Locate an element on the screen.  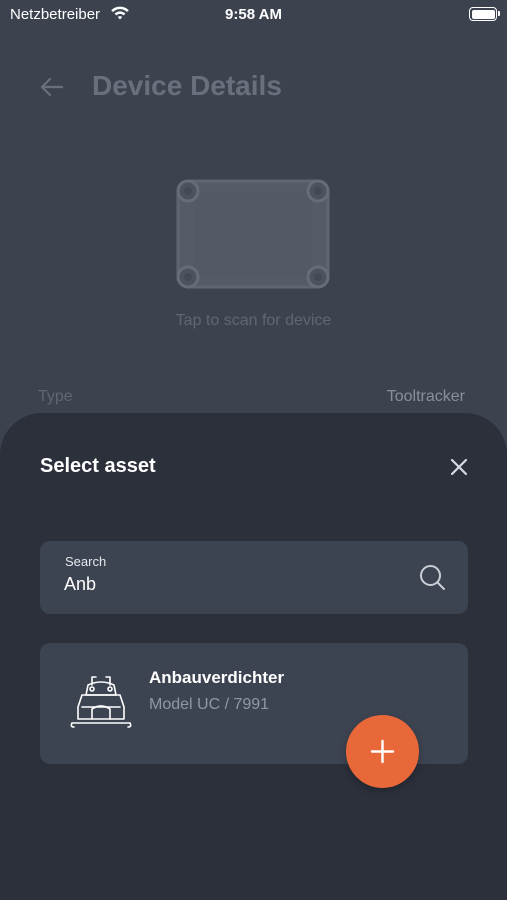
page-title: Device Details is located at coordinates (187, 85).